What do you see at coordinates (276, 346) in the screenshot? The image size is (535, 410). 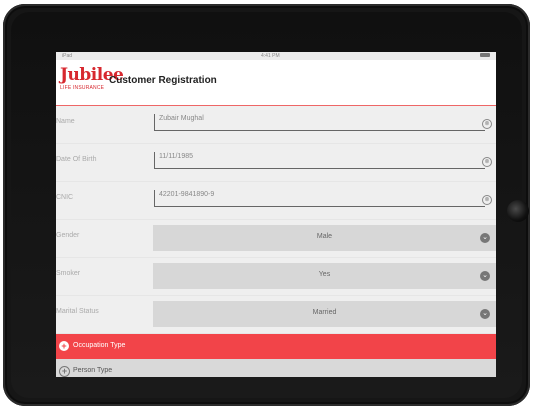 I see `occupation-type-section: + Occupation Type` at bounding box center [276, 346].